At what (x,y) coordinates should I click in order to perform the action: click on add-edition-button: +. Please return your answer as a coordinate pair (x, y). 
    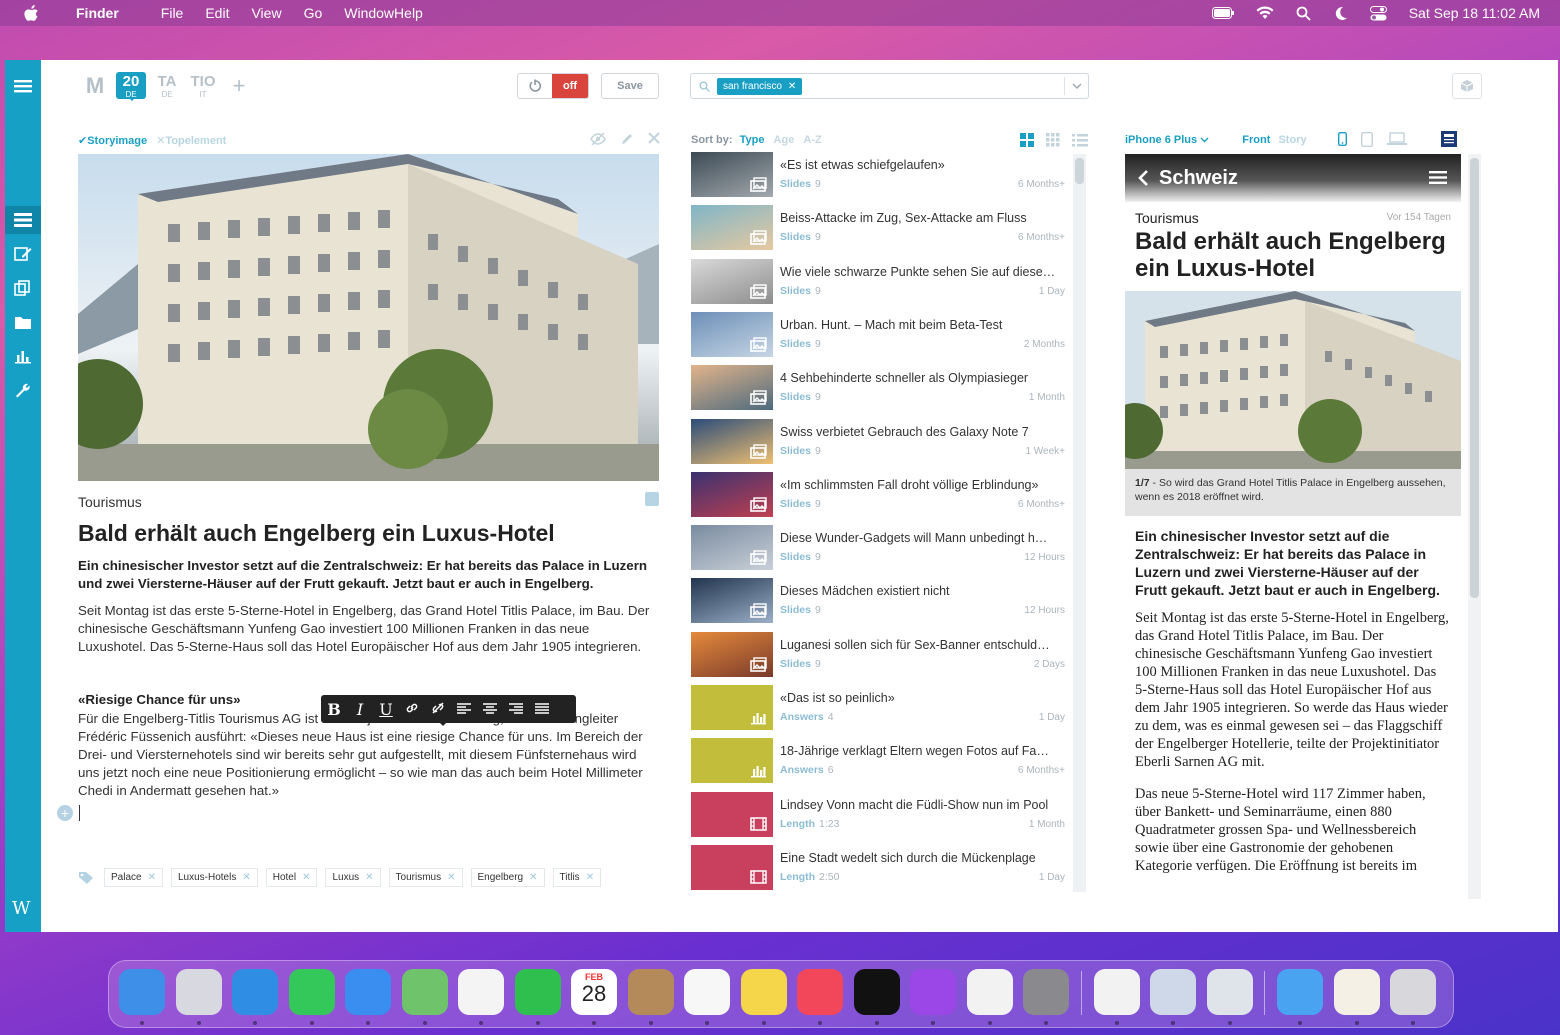
    Looking at the image, I should click on (239, 85).